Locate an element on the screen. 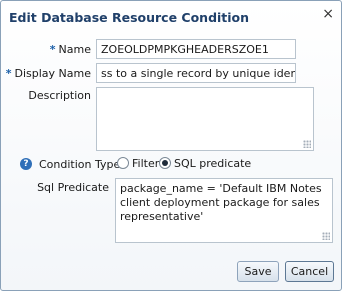  cancel-button: Cancel is located at coordinates (309, 271).